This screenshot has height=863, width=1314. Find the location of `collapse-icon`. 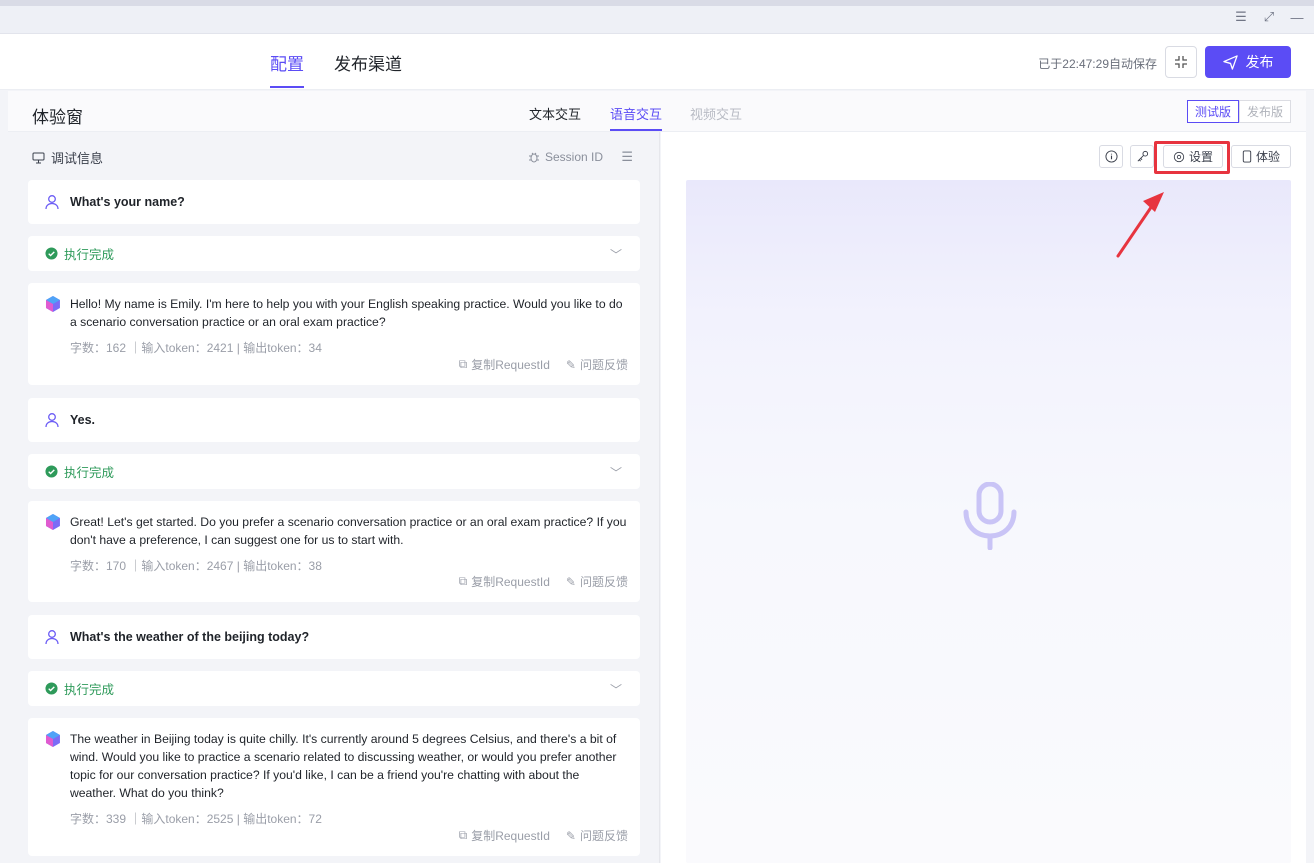

collapse-icon is located at coordinates (1181, 62).